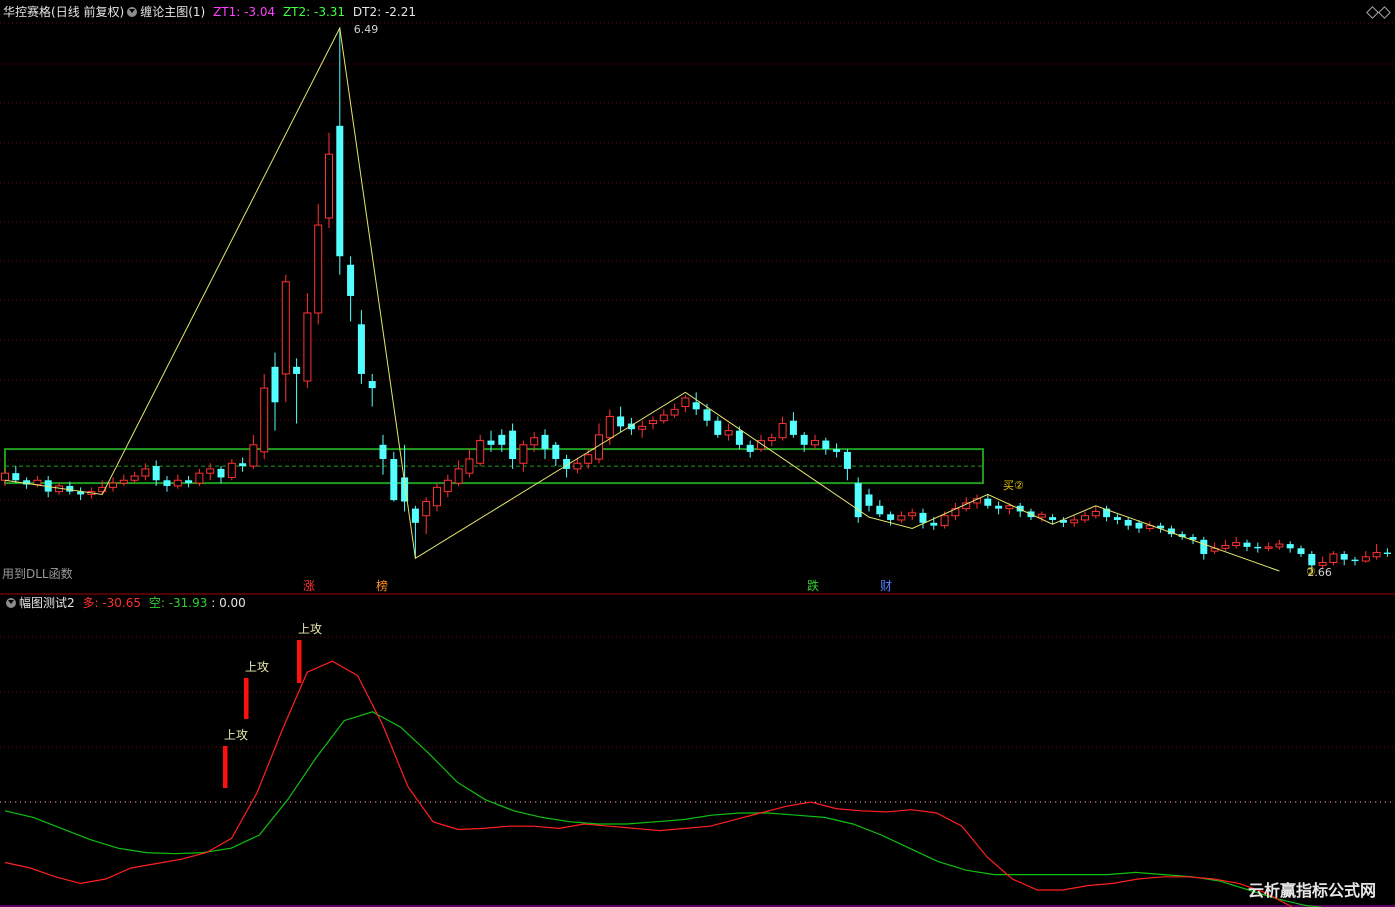  I want to click on signal-marker: ③, so click(1311, 571).